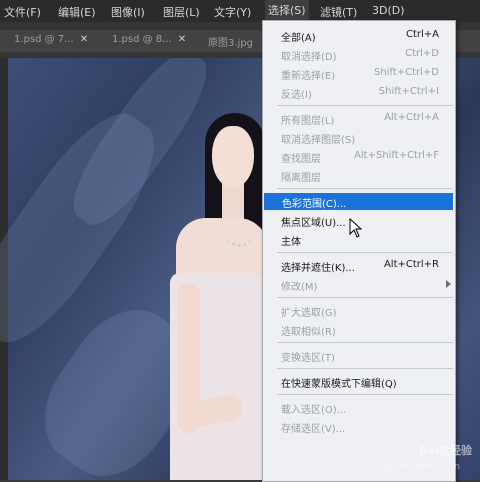  What do you see at coordinates (308, 332) in the screenshot?
I see `menu-item-label: 选取相似(R)` at bounding box center [308, 332].